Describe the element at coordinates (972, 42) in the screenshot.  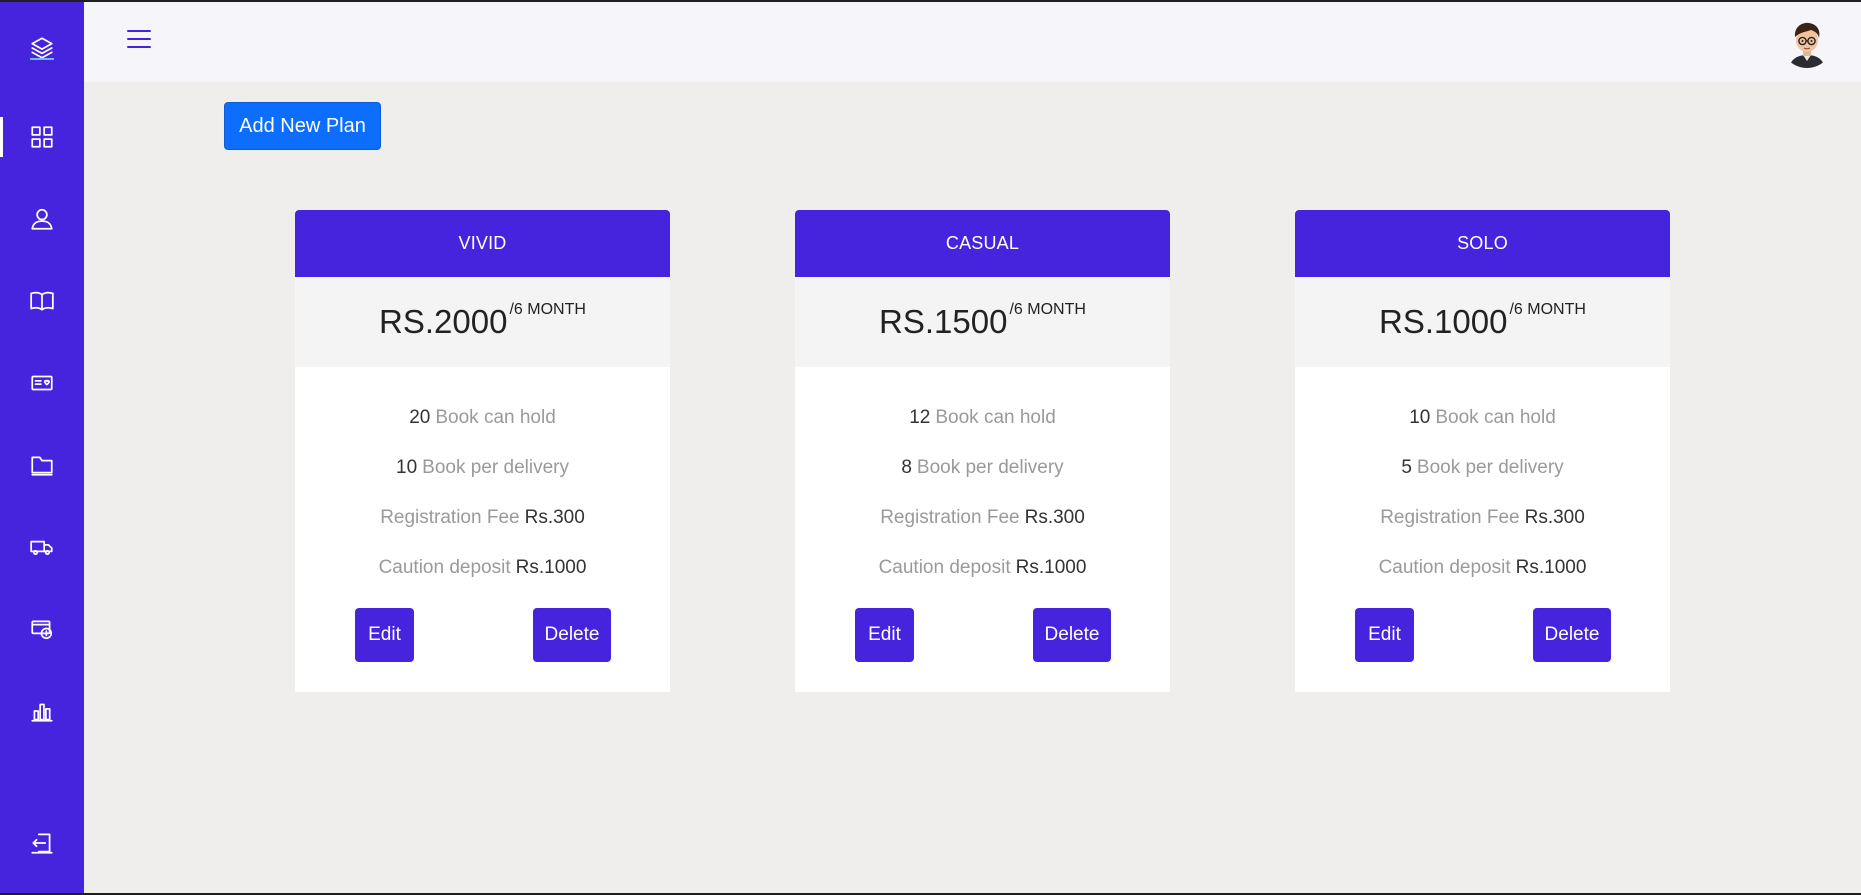
I see `top-bar` at that location.